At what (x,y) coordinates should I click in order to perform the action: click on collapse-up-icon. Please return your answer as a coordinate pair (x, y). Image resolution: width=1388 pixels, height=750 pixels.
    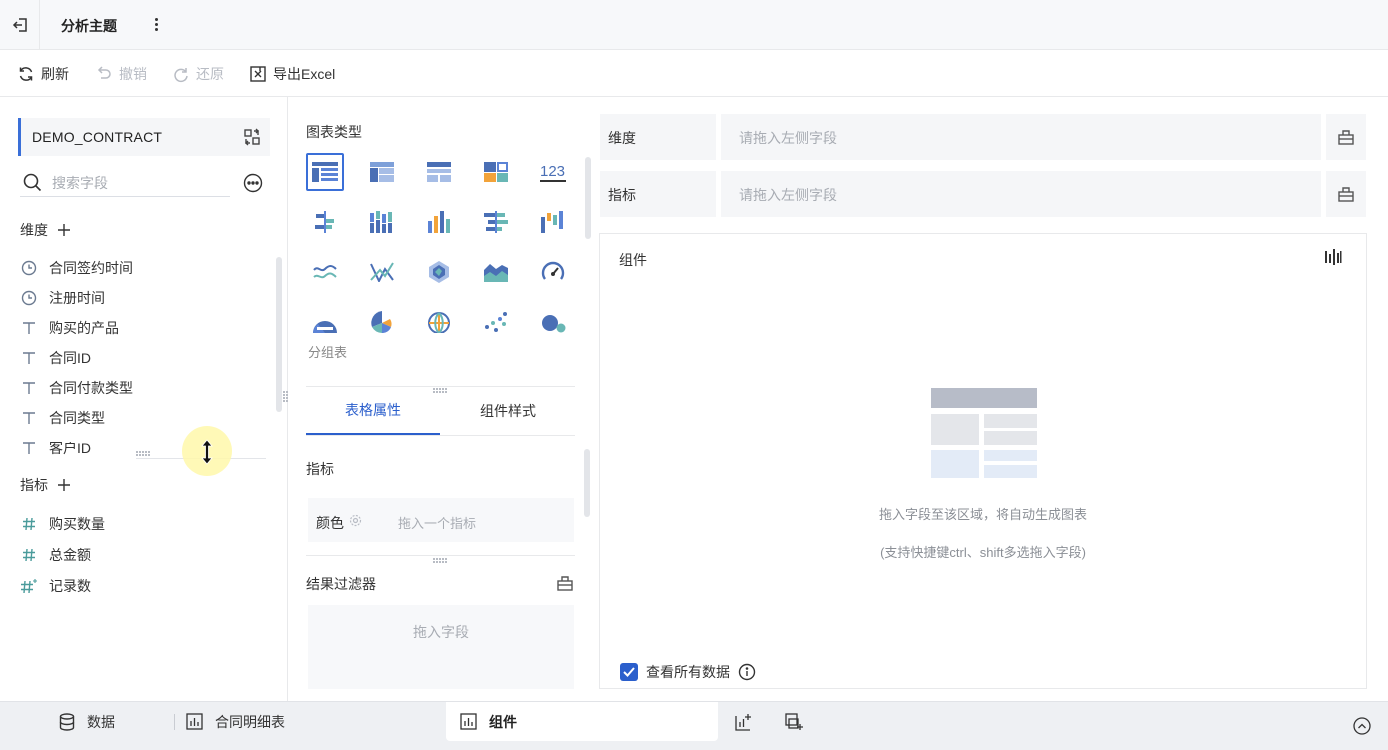
    Looking at the image, I should click on (1362, 726).